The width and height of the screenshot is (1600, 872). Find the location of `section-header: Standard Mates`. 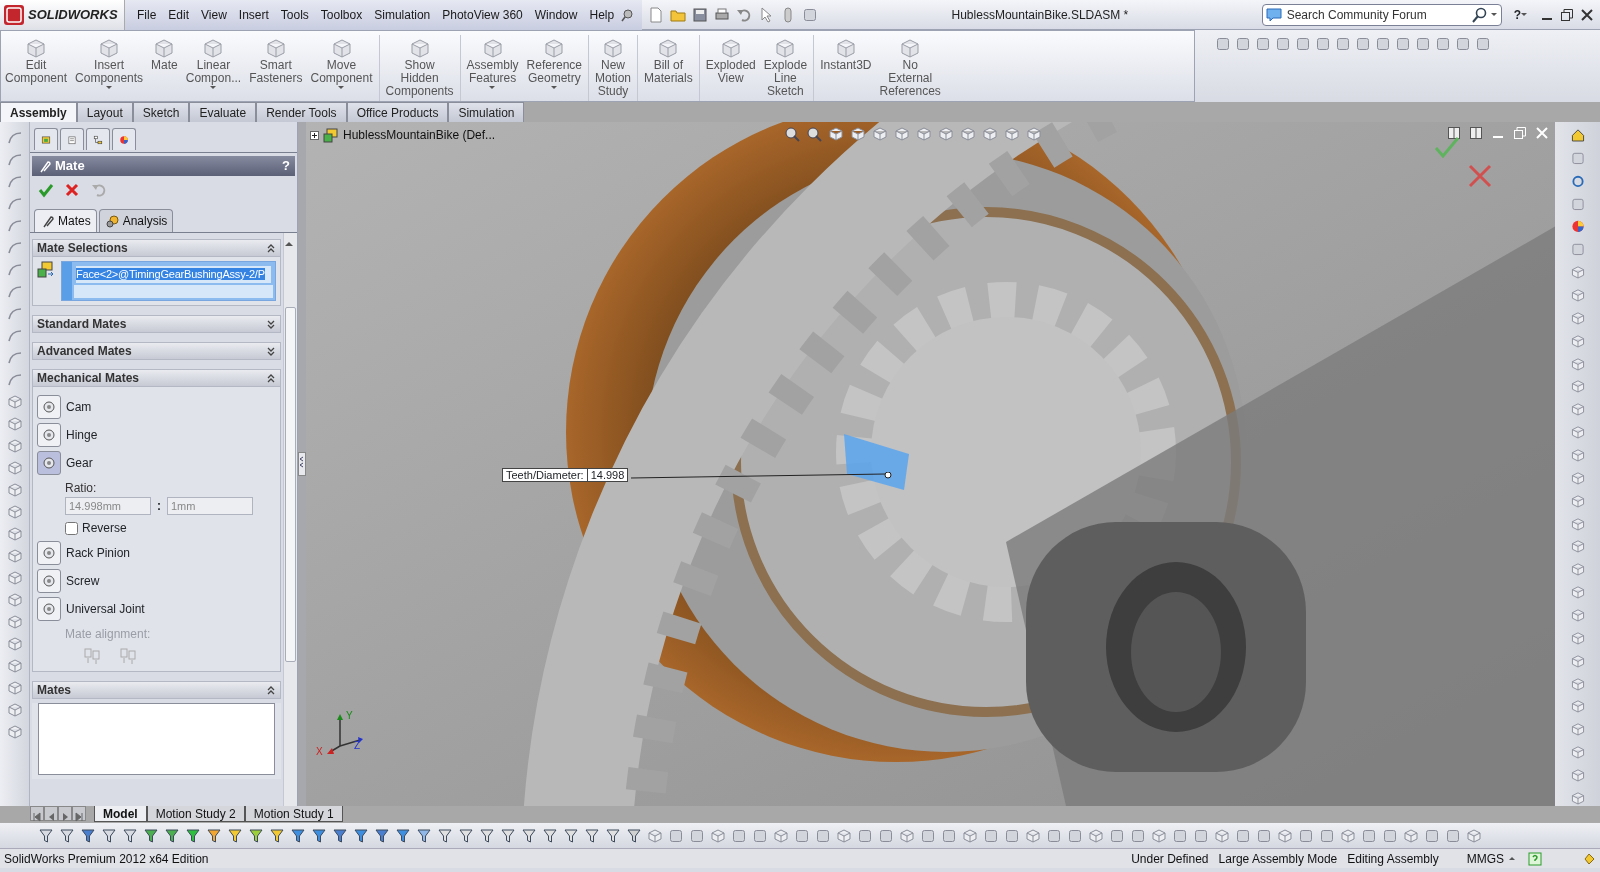

section-header: Standard Mates is located at coordinates (156, 324).